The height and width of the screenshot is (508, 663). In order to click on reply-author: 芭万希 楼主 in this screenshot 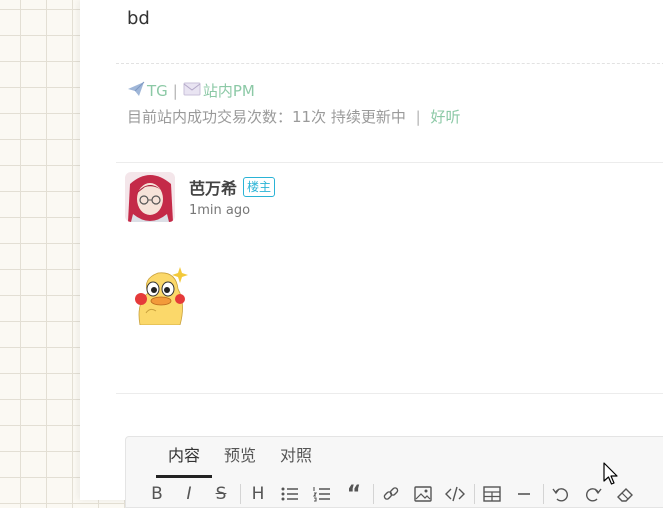, I will do `click(232, 187)`.